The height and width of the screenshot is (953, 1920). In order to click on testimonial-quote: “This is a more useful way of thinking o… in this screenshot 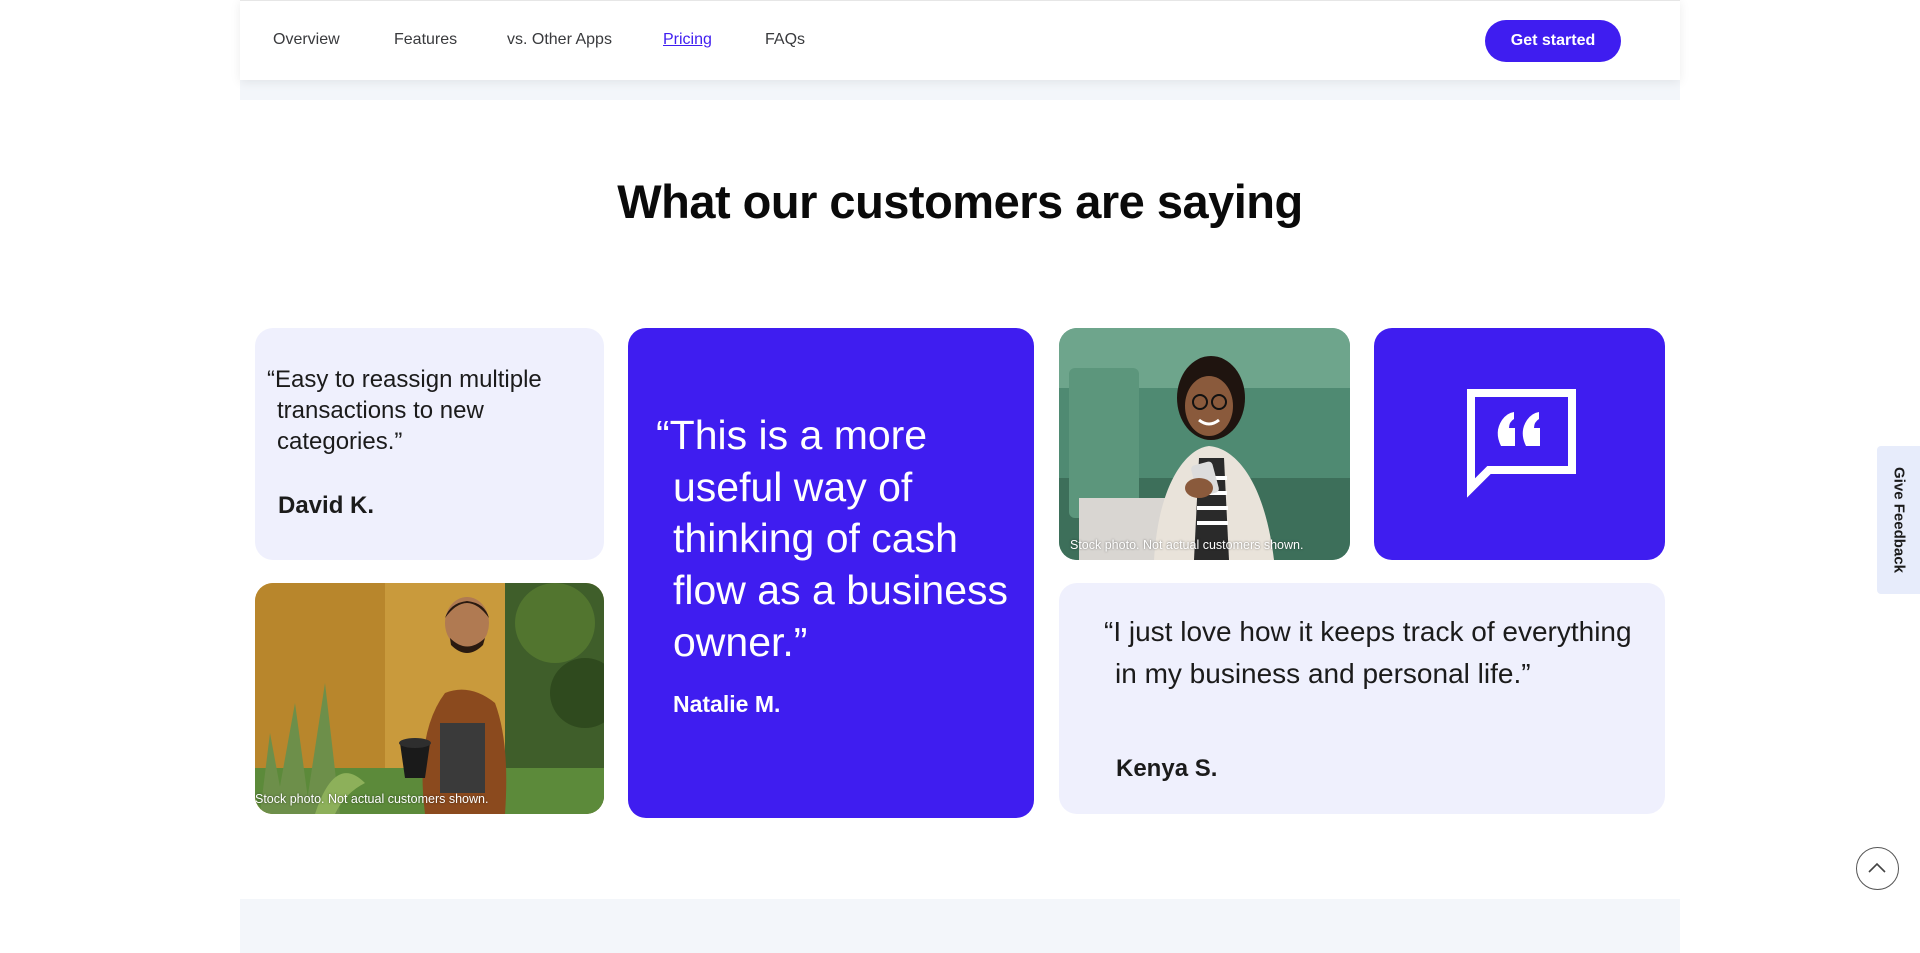, I will do `click(832, 538)`.